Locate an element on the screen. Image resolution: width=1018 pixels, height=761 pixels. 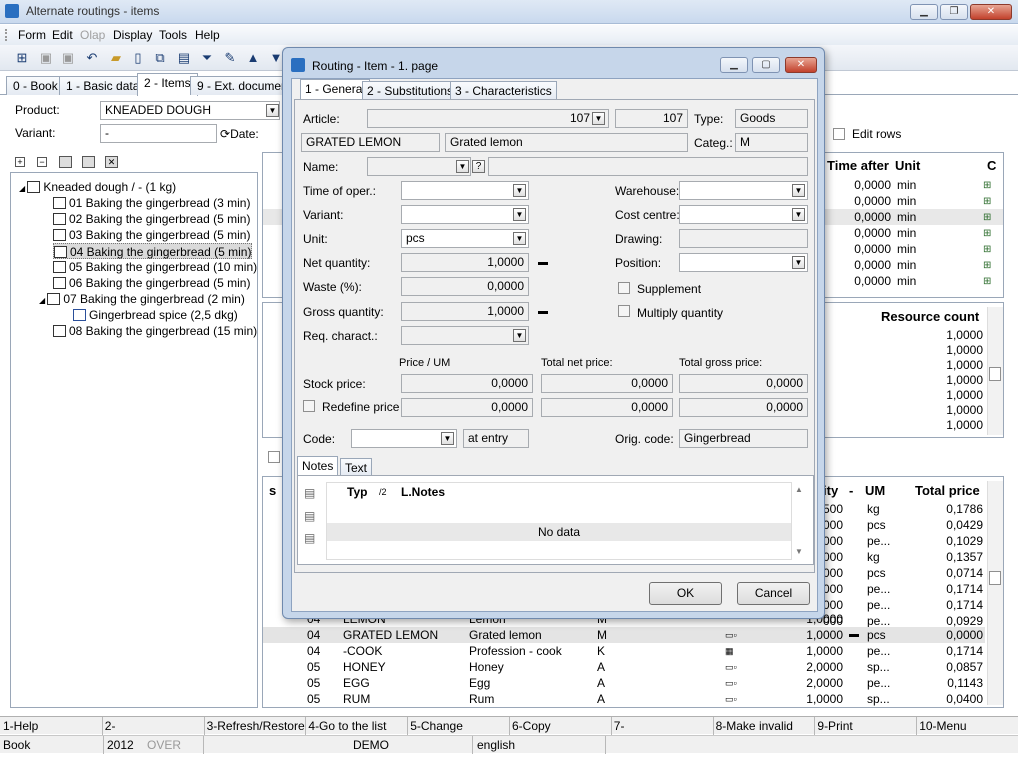
note-edit-icon: ▤ is located at coordinates (309, 516).